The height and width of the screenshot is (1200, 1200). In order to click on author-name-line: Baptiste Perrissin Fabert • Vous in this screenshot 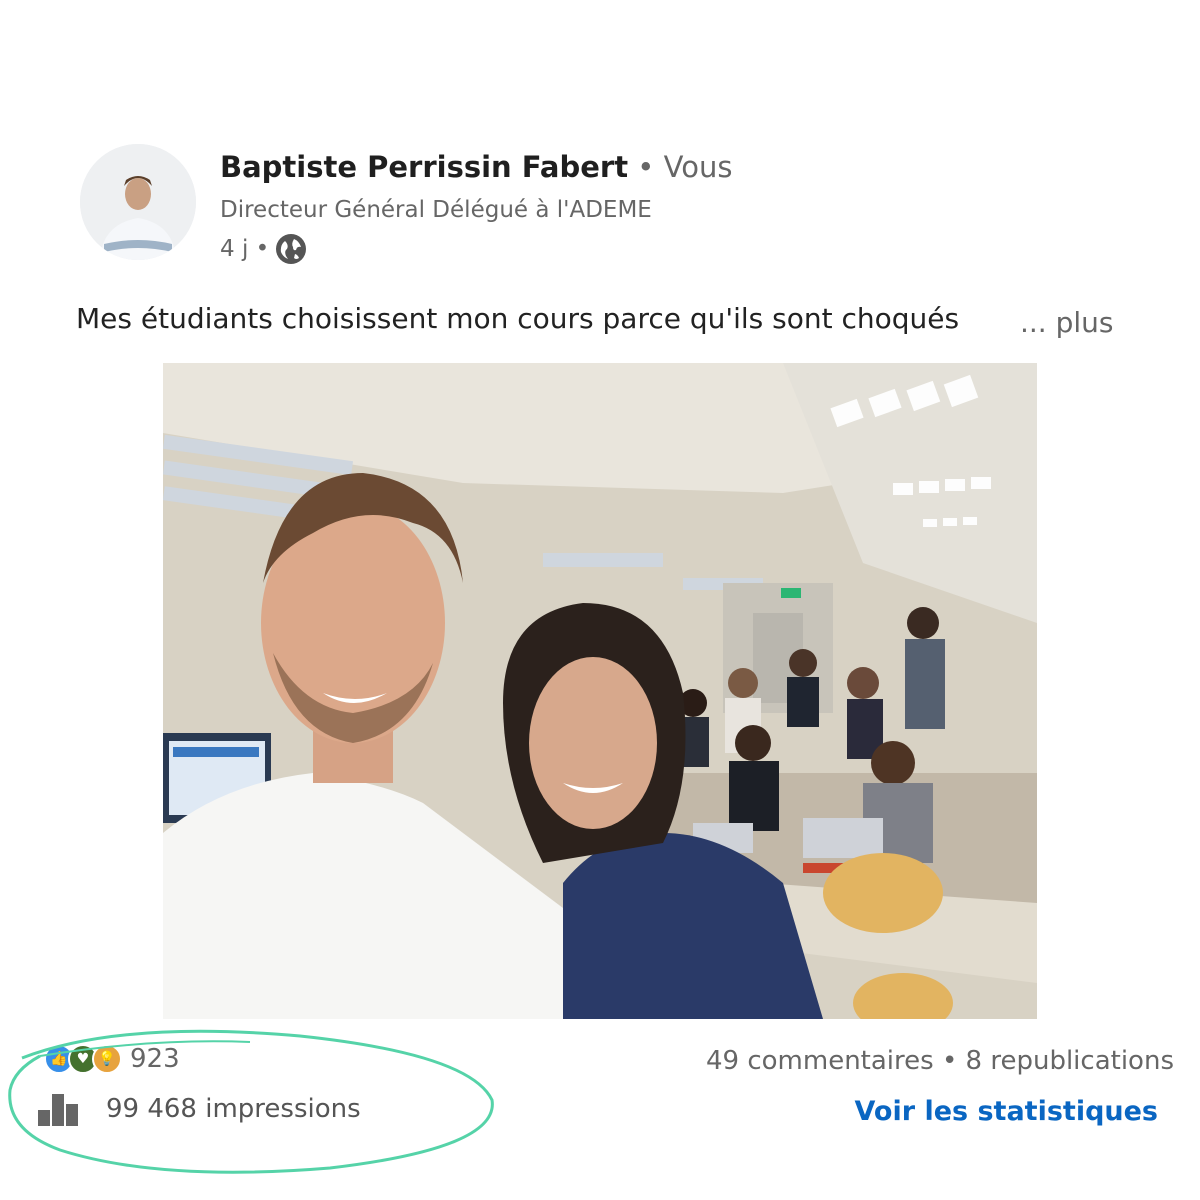, I will do `click(476, 167)`.